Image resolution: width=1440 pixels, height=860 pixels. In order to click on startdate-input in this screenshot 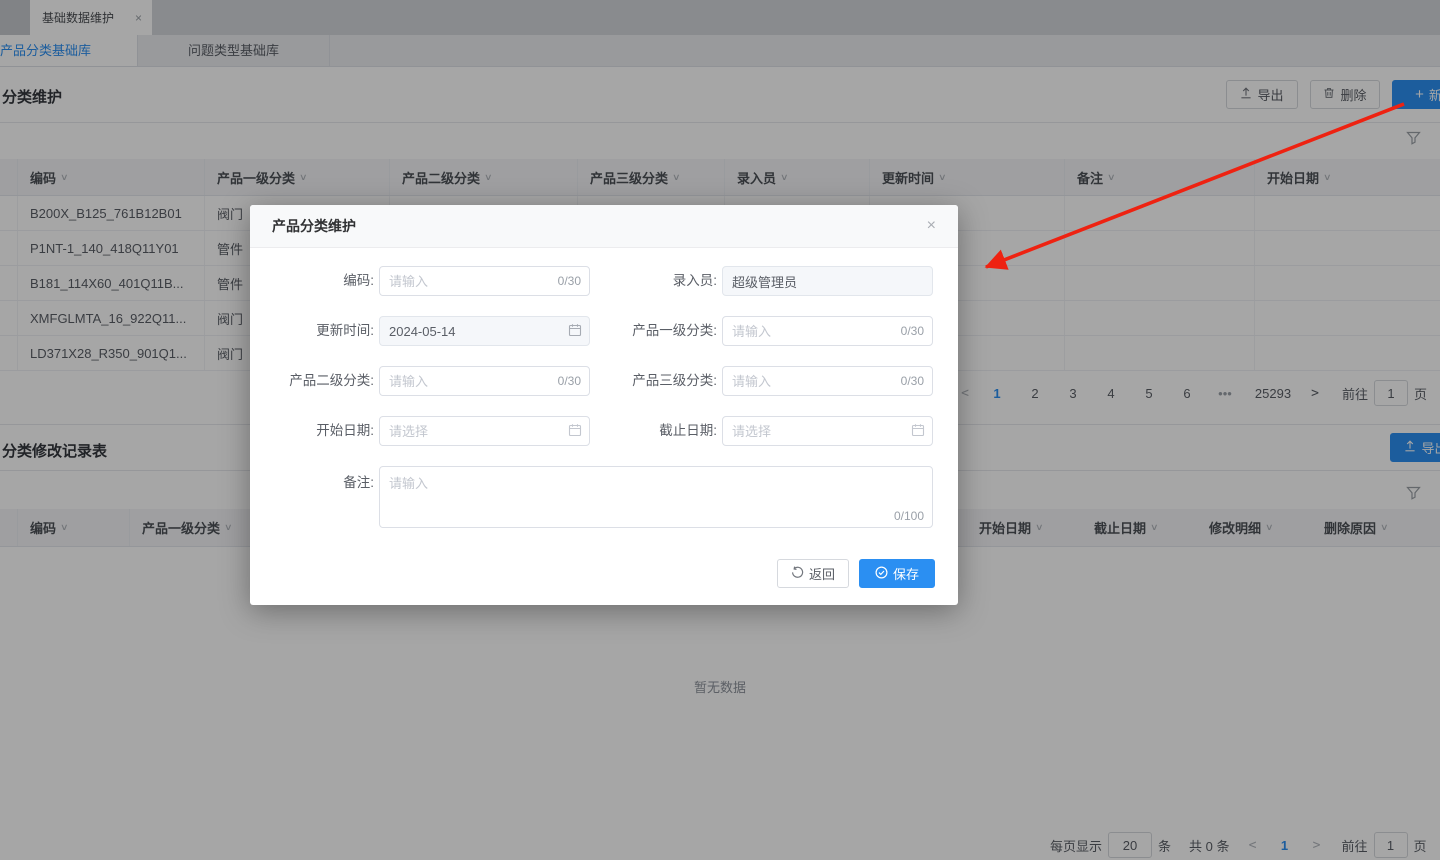, I will do `click(484, 431)`.